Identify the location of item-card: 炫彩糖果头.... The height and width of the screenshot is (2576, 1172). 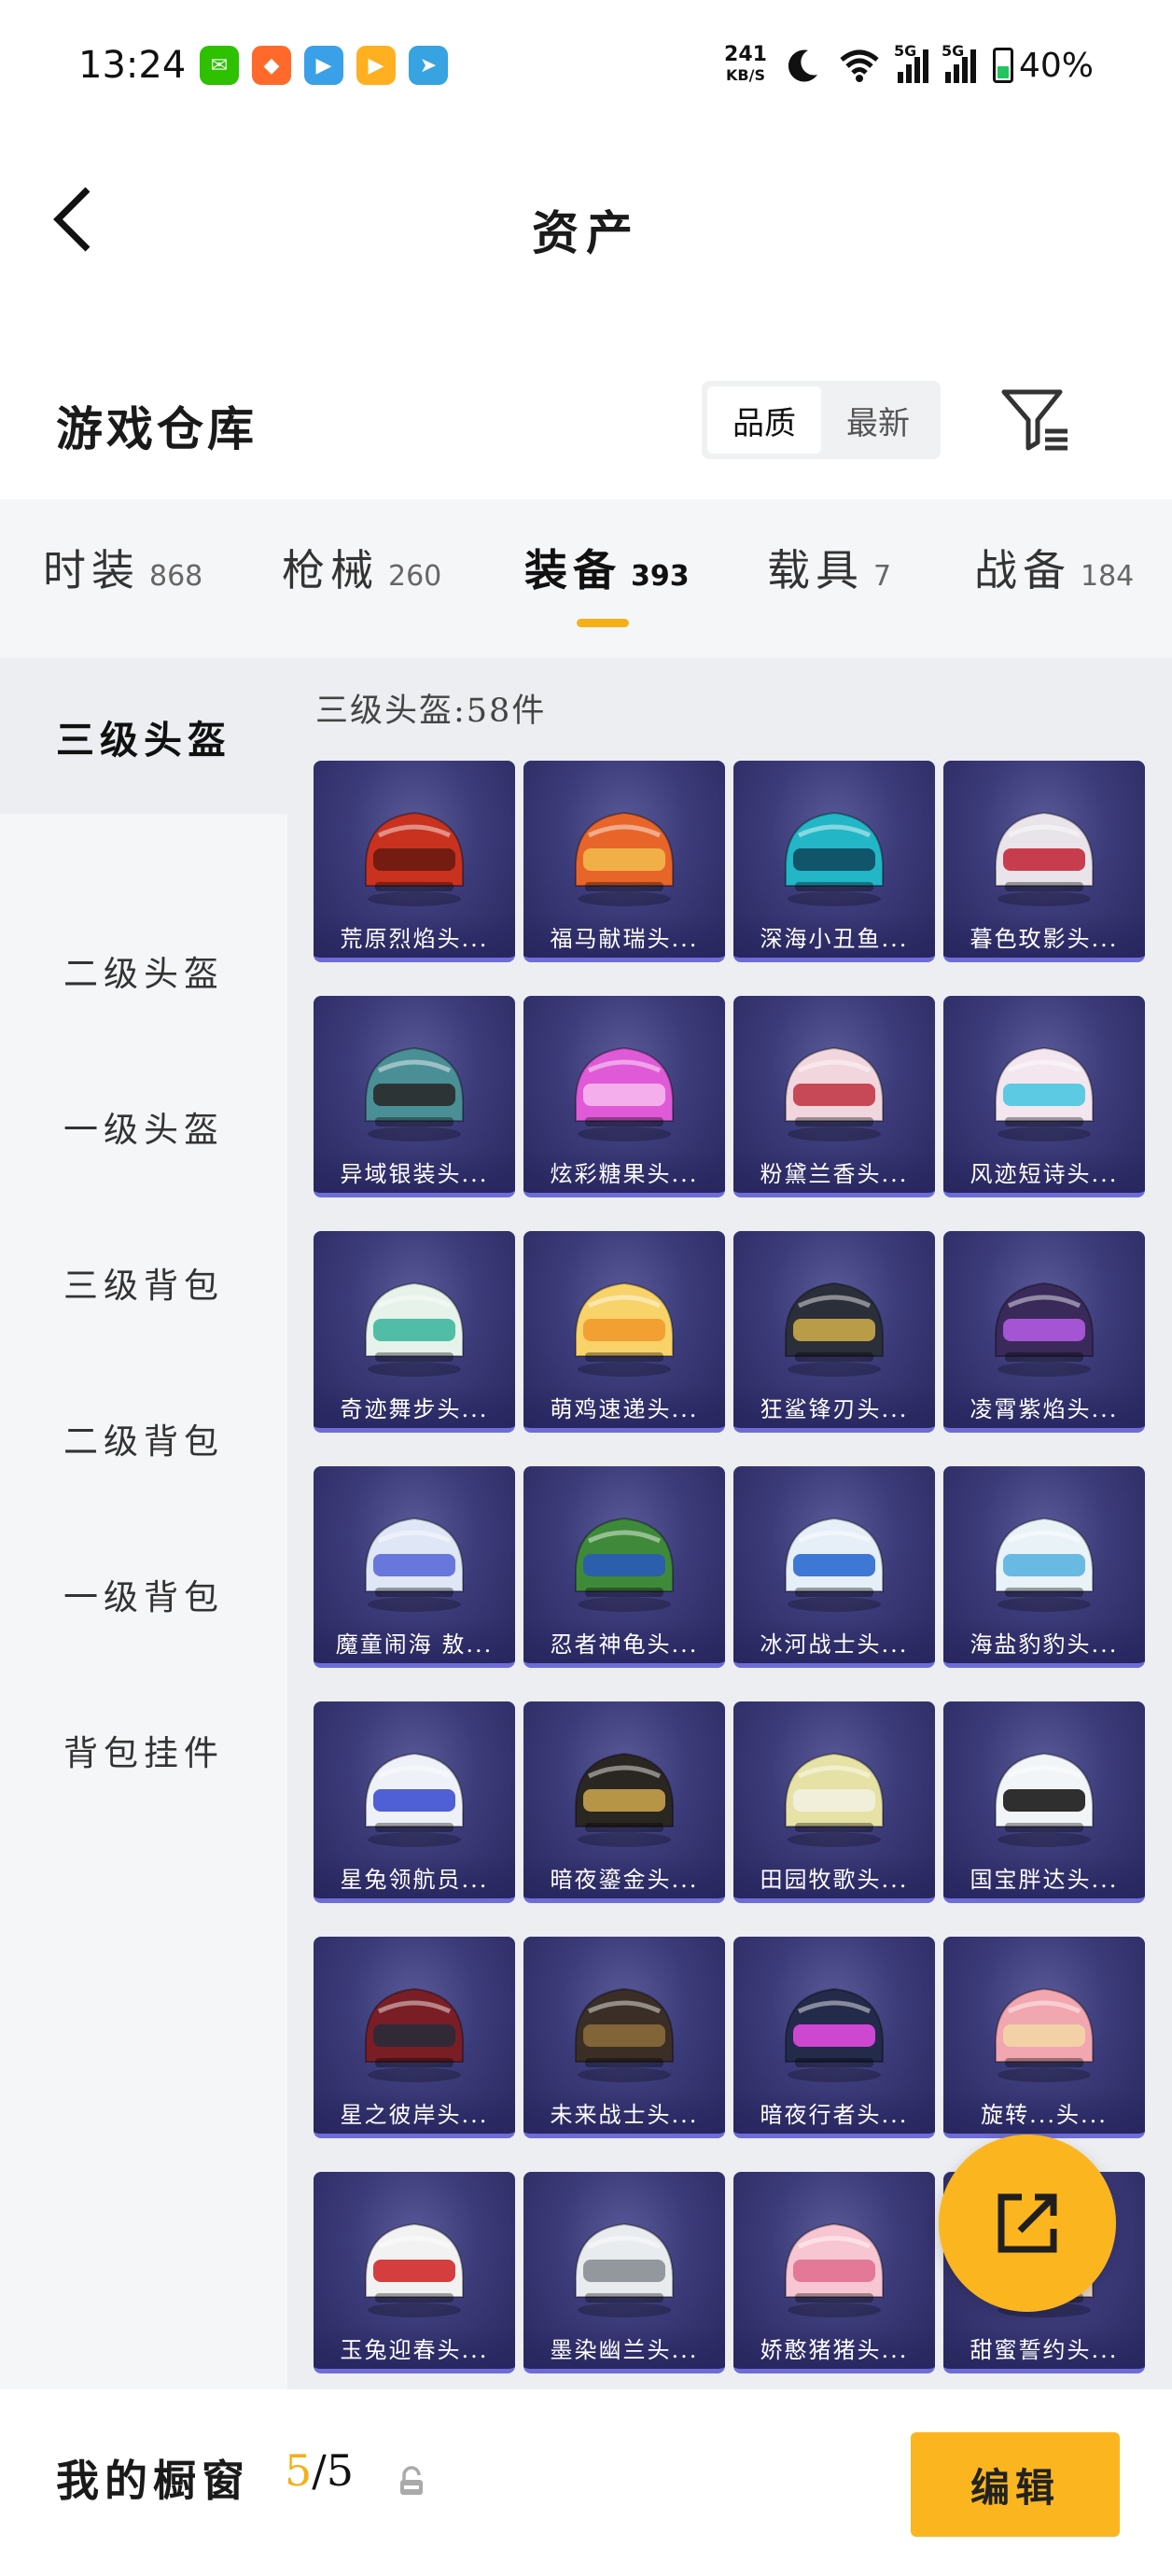
(624, 1096).